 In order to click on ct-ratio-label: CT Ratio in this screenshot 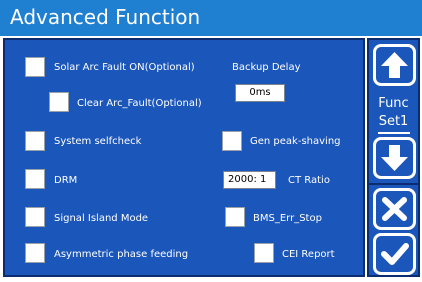, I will do `click(309, 180)`.